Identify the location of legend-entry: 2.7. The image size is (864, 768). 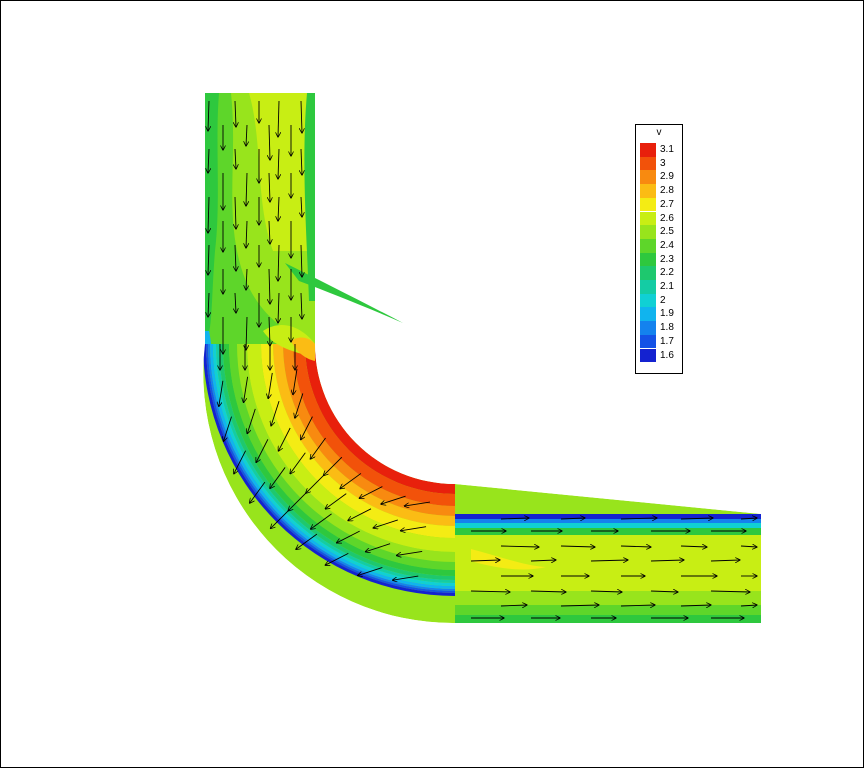
(661, 204).